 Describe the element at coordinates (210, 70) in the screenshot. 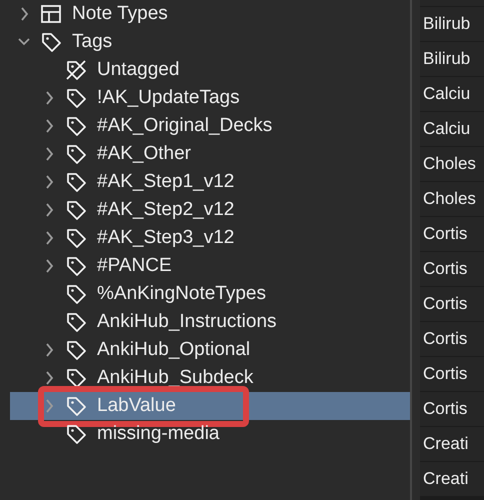

I see `tree-item: Untagged` at that location.